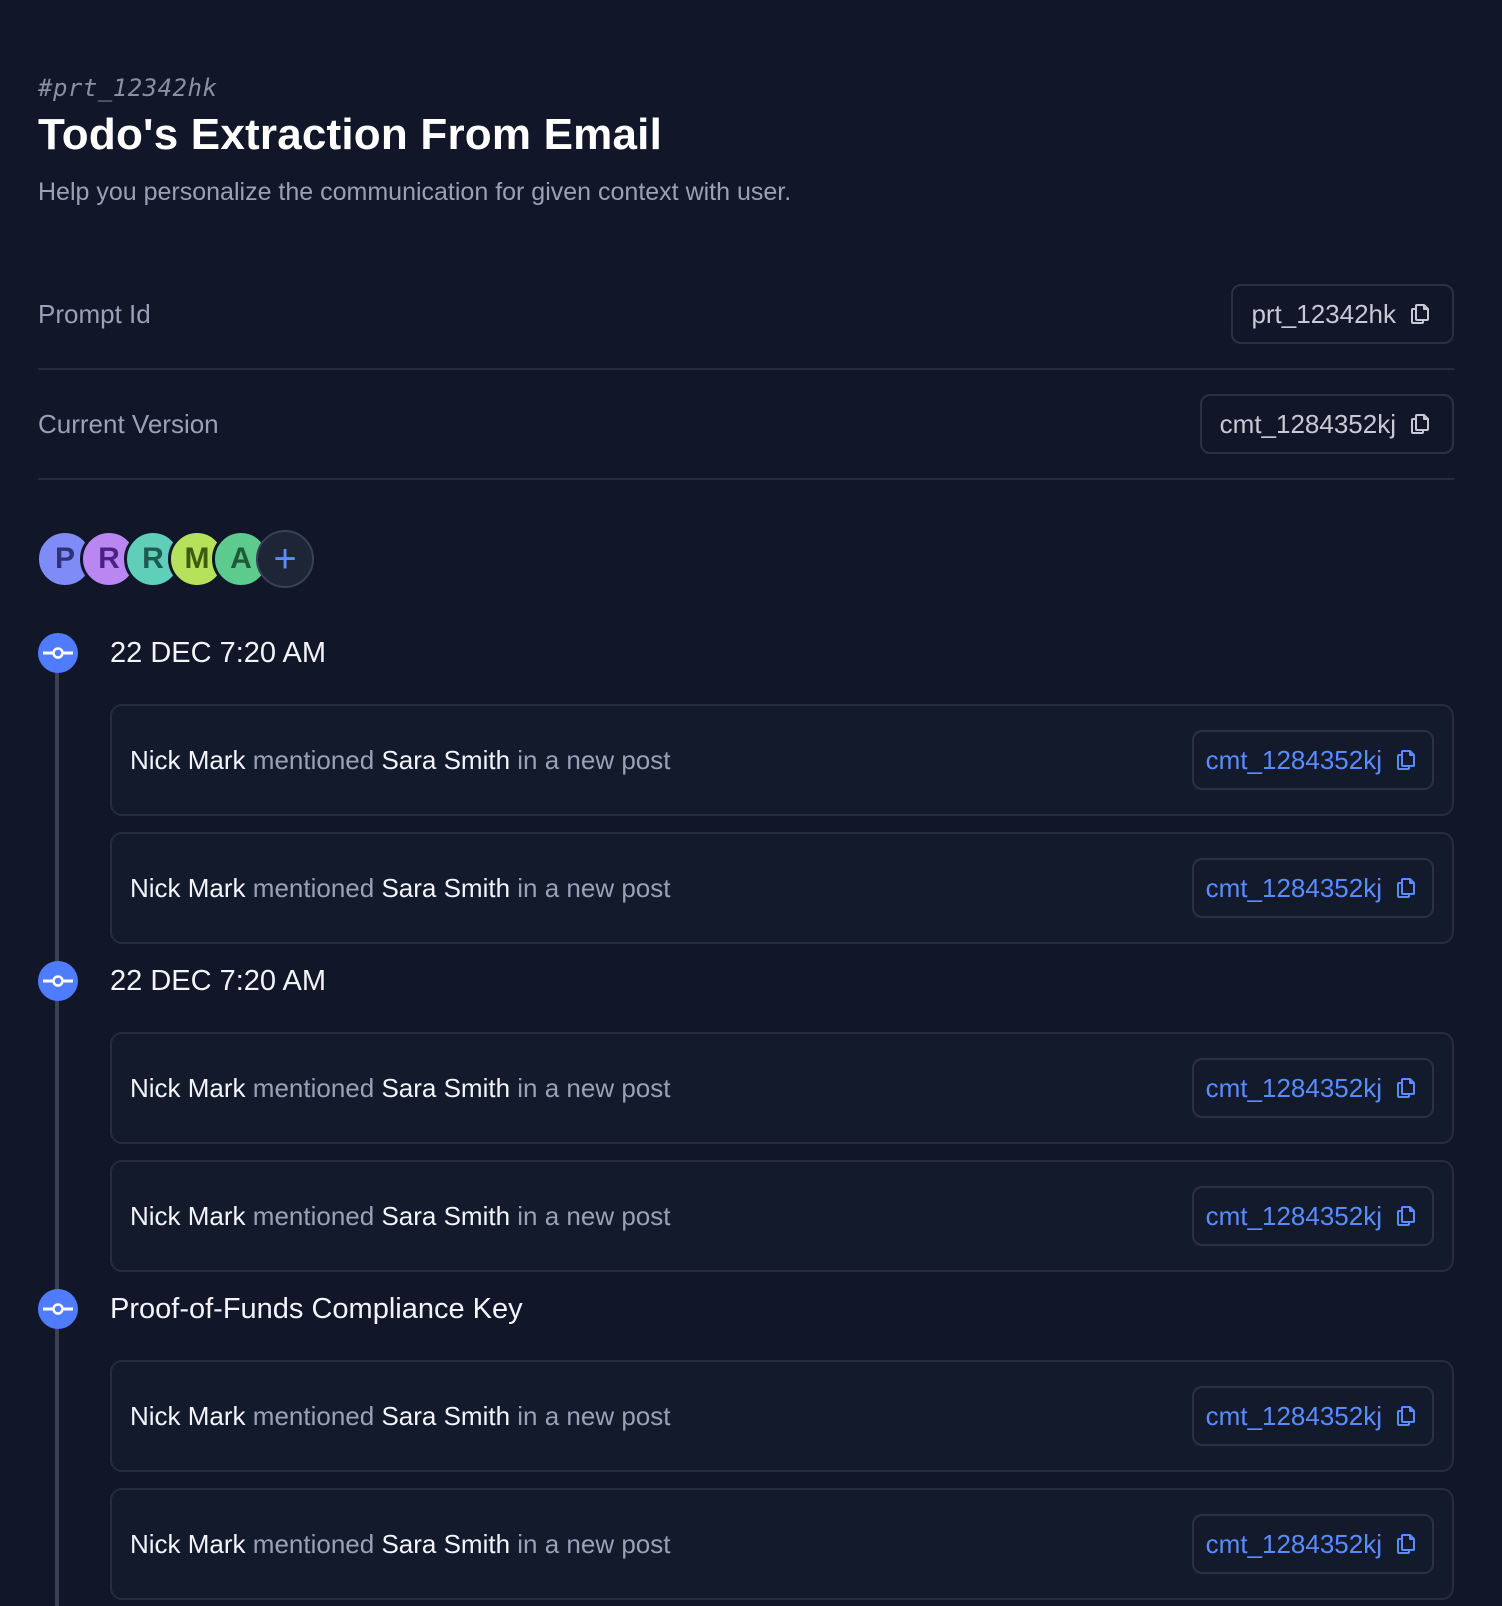 This screenshot has height=1606, width=1502. What do you see at coordinates (1323, 313) in the screenshot?
I see `prompt-id-value: prt_12342hk` at bounding box center [1323, 313].